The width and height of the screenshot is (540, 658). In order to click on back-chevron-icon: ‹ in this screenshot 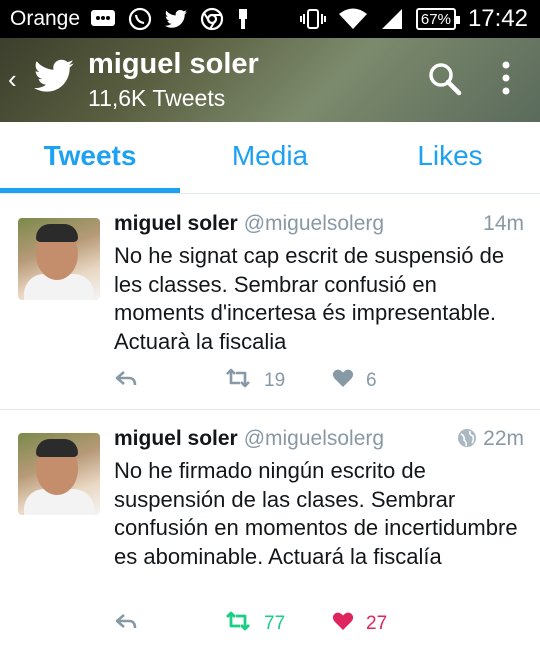, I will do `click(12, 79)`.